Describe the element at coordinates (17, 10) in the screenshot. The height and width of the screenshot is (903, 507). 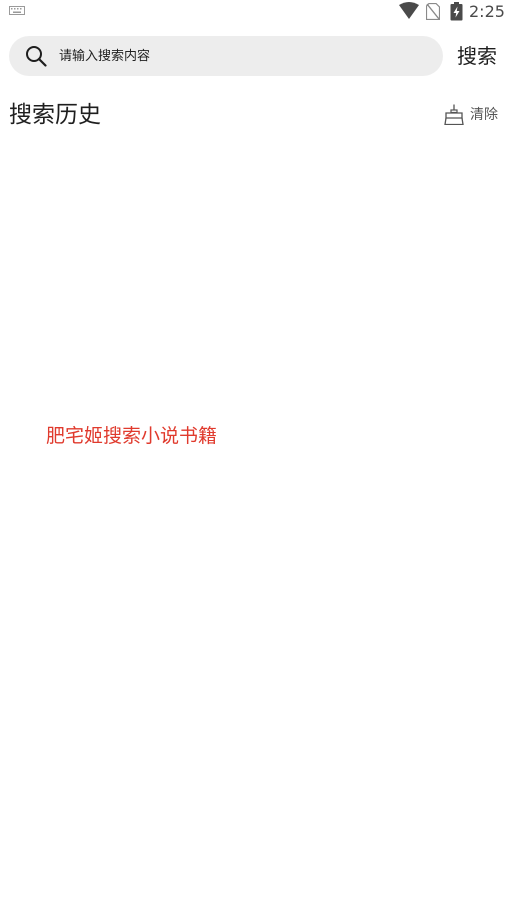
I see `keyboard-icon` at that location.